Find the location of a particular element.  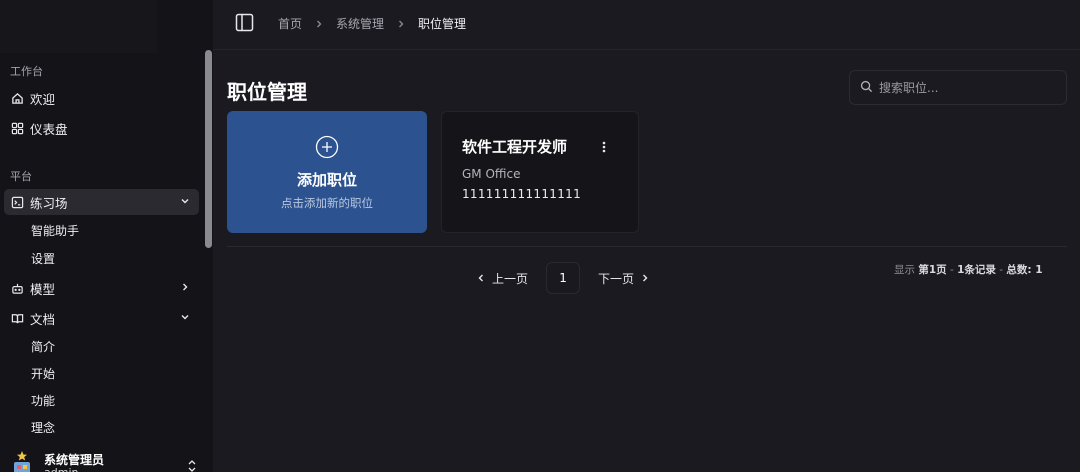

pagination-info-prefix: 显示 is located at coordinates (906, 270).